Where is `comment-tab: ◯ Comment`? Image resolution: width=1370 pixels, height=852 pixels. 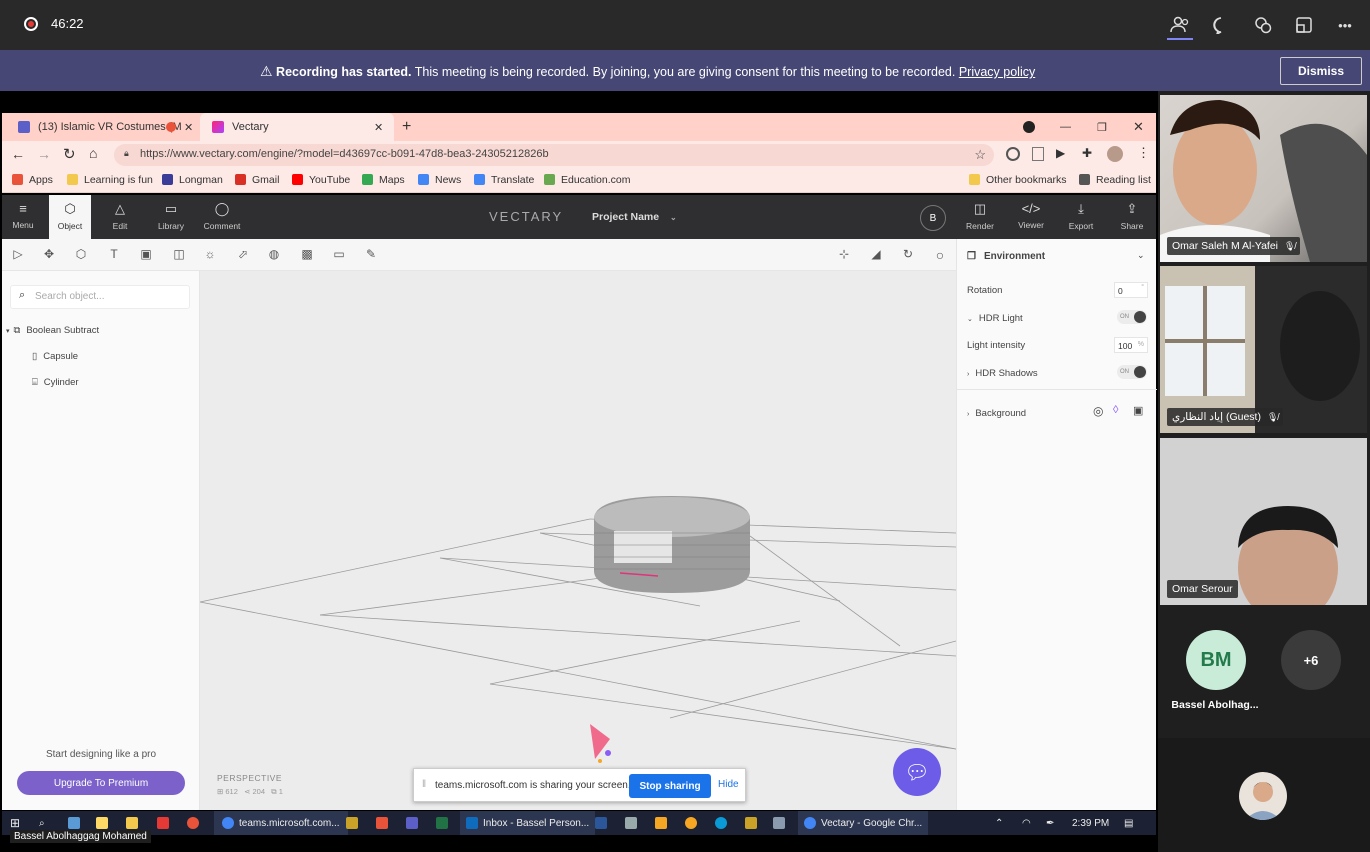
comment-tab: ◯ Comment is located at coordinates (222, 216).